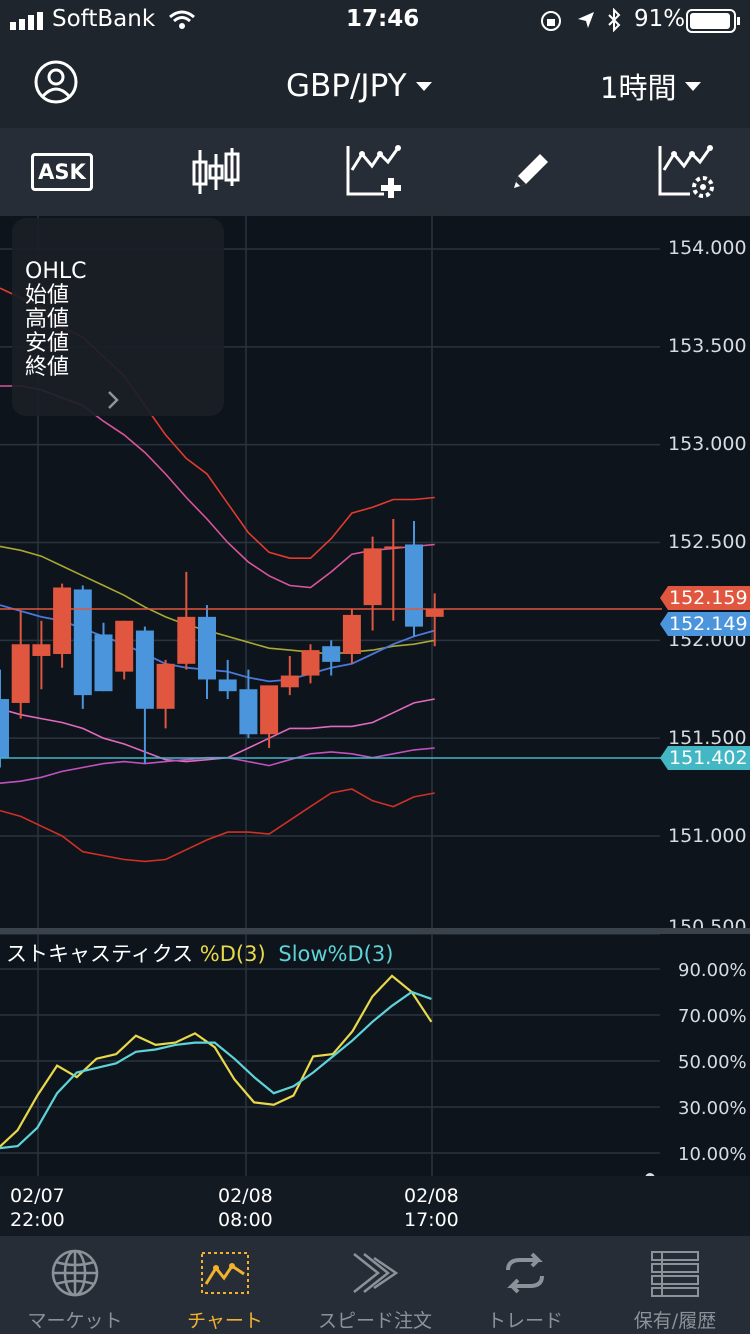 The image size is (750, 1334). Describe the element at coordinates (245, 1220) in the screenshot. I see `time-label-time: 08:00` at that location.